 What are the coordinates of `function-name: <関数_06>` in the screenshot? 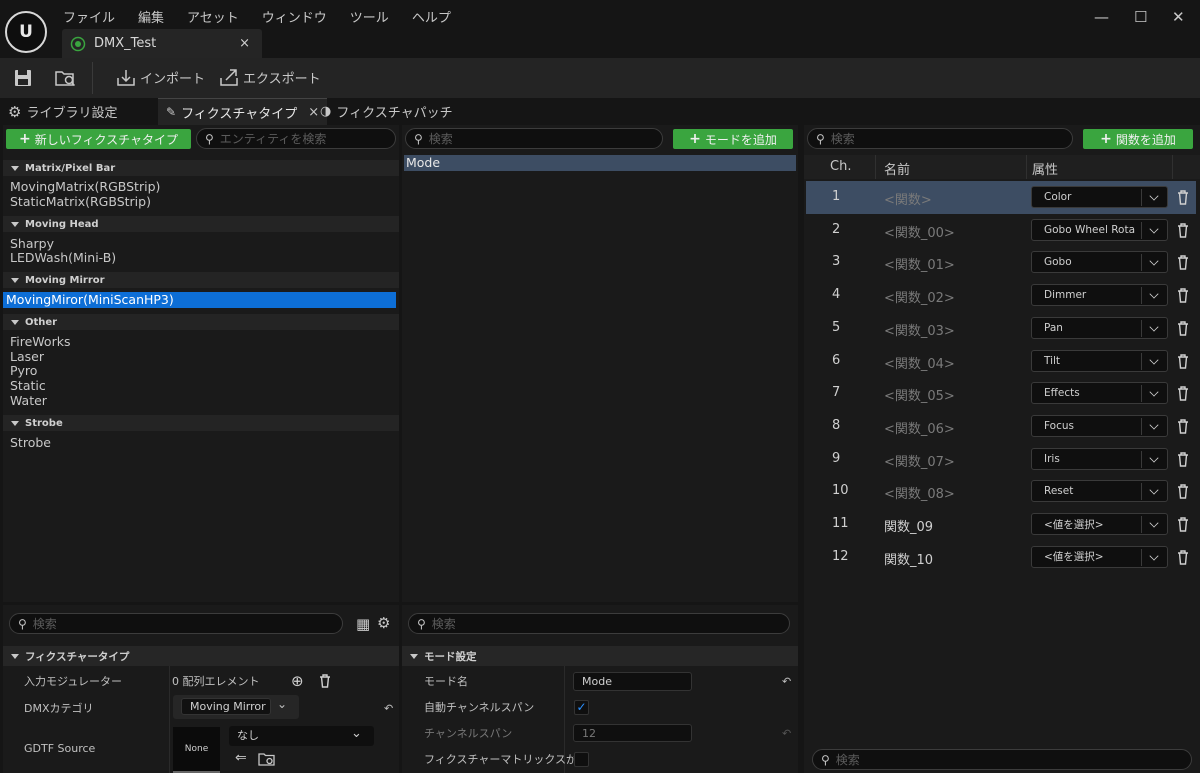 It's located at (919, 427).